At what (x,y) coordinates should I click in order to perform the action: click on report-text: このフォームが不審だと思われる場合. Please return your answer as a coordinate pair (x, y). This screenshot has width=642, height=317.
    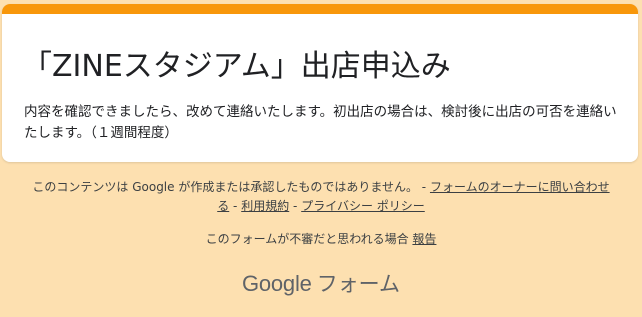
    Looking at the image, I should click on (309, 239).